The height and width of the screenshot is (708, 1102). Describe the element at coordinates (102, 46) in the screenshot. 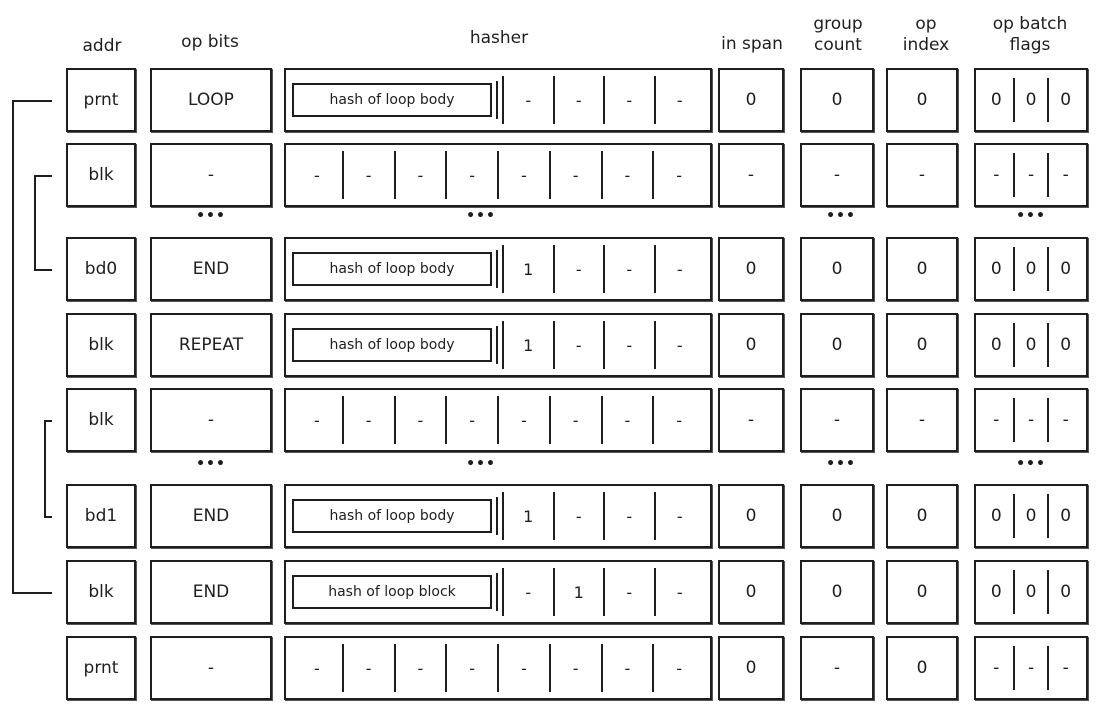

I see `header-addr: addr` at that location.